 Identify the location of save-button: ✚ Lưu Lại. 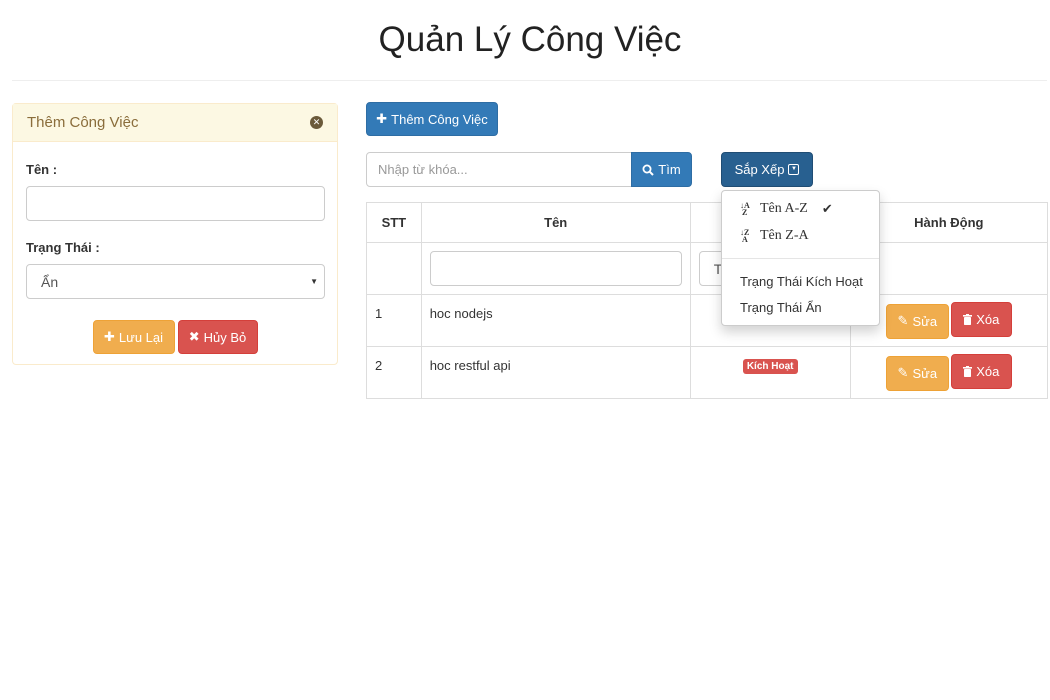
(133, 337).